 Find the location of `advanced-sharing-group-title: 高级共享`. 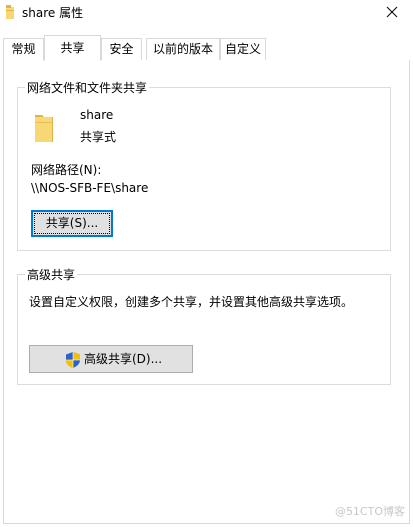

advanced-sharing-group-title: 高级共享 is located at coordinates (51, 274).